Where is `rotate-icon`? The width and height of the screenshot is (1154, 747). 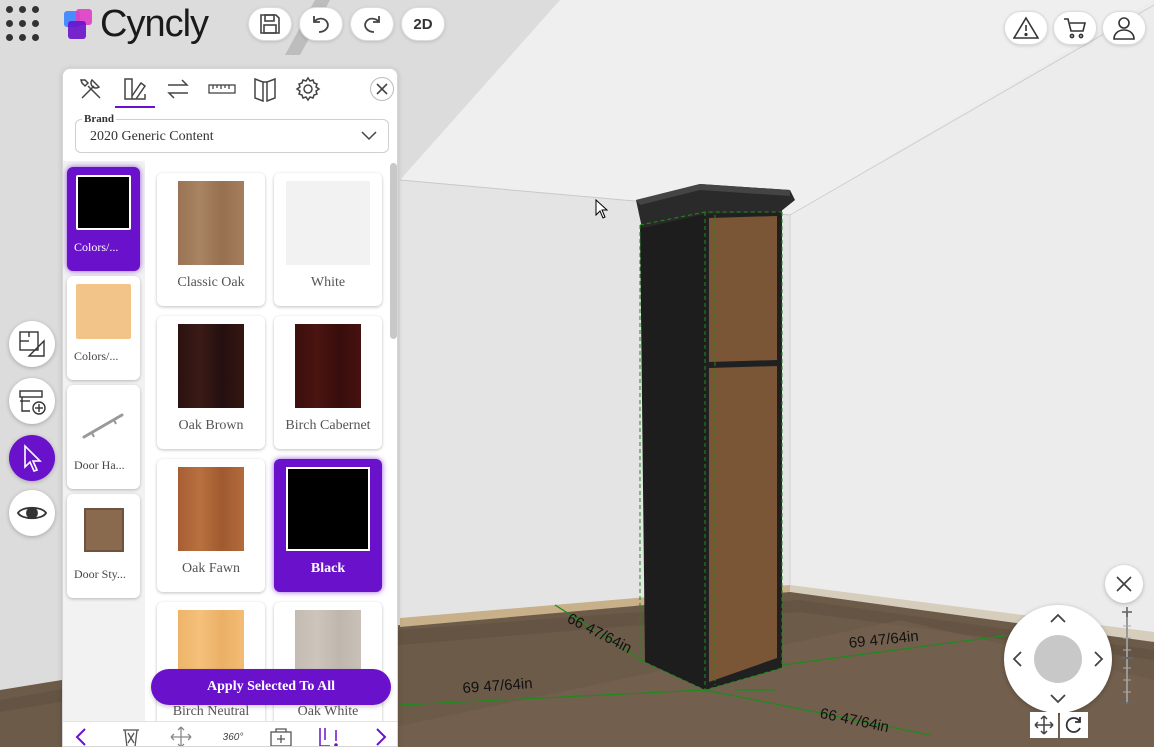
rotate-icon is located at coordinates (1073, 725).